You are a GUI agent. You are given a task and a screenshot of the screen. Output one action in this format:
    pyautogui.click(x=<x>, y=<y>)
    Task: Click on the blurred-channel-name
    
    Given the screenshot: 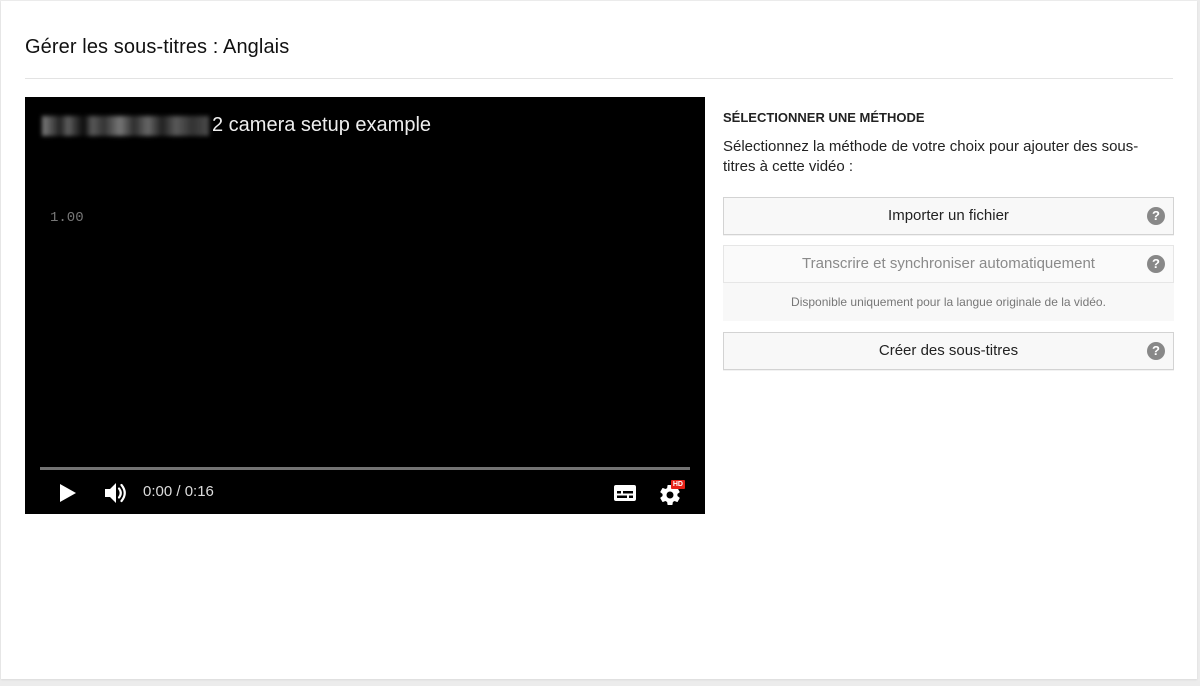 What is the action you would take?
    pyautogui.click(x=125, y=125)
    